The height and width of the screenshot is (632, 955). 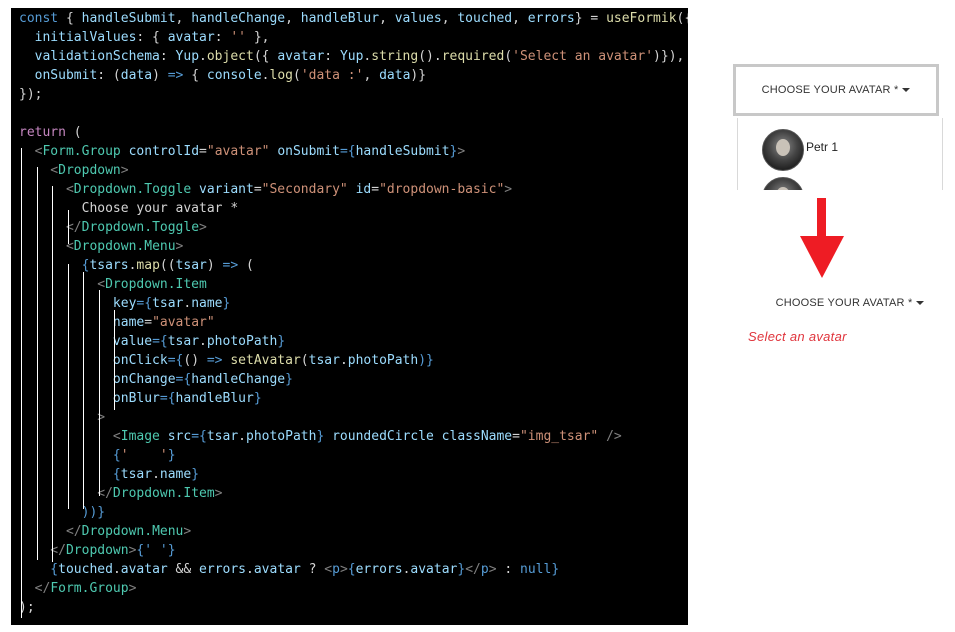 I want to click on code-line: </Dropdown.Toggle>, so click(x=113, y=227).